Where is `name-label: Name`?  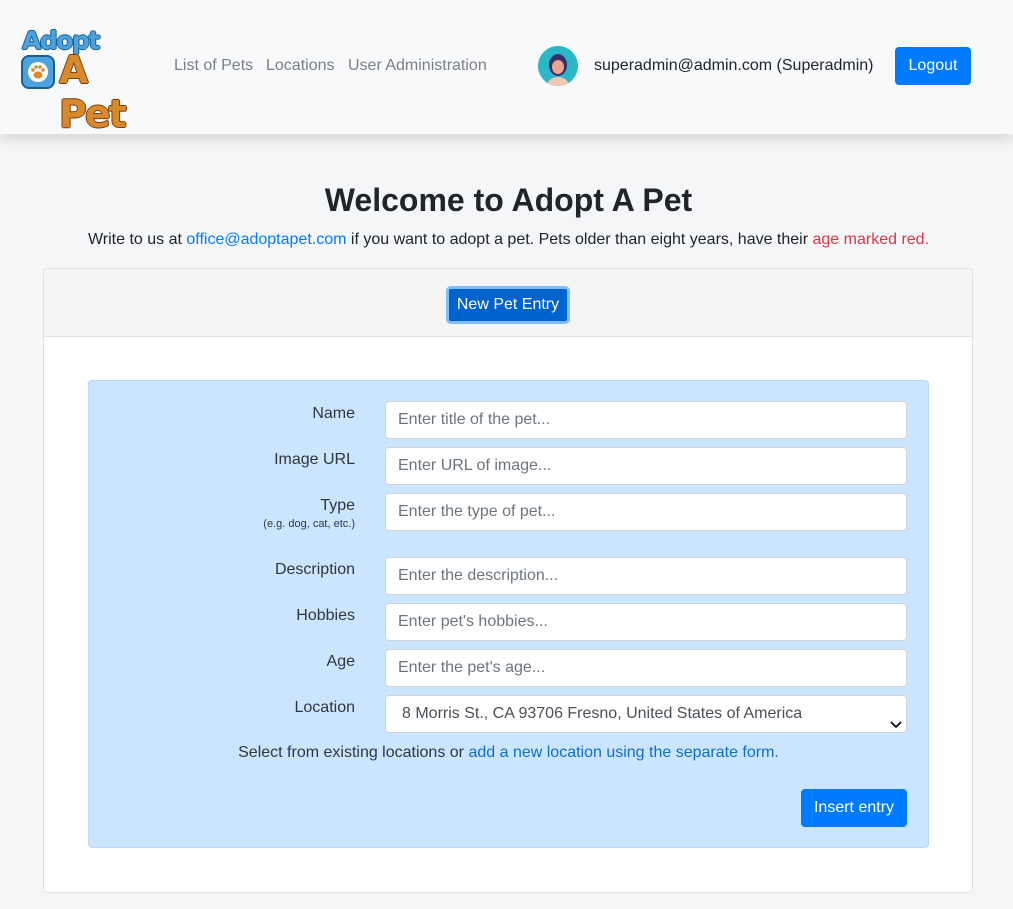
name-label: Name is located at coordinates (333, 413).